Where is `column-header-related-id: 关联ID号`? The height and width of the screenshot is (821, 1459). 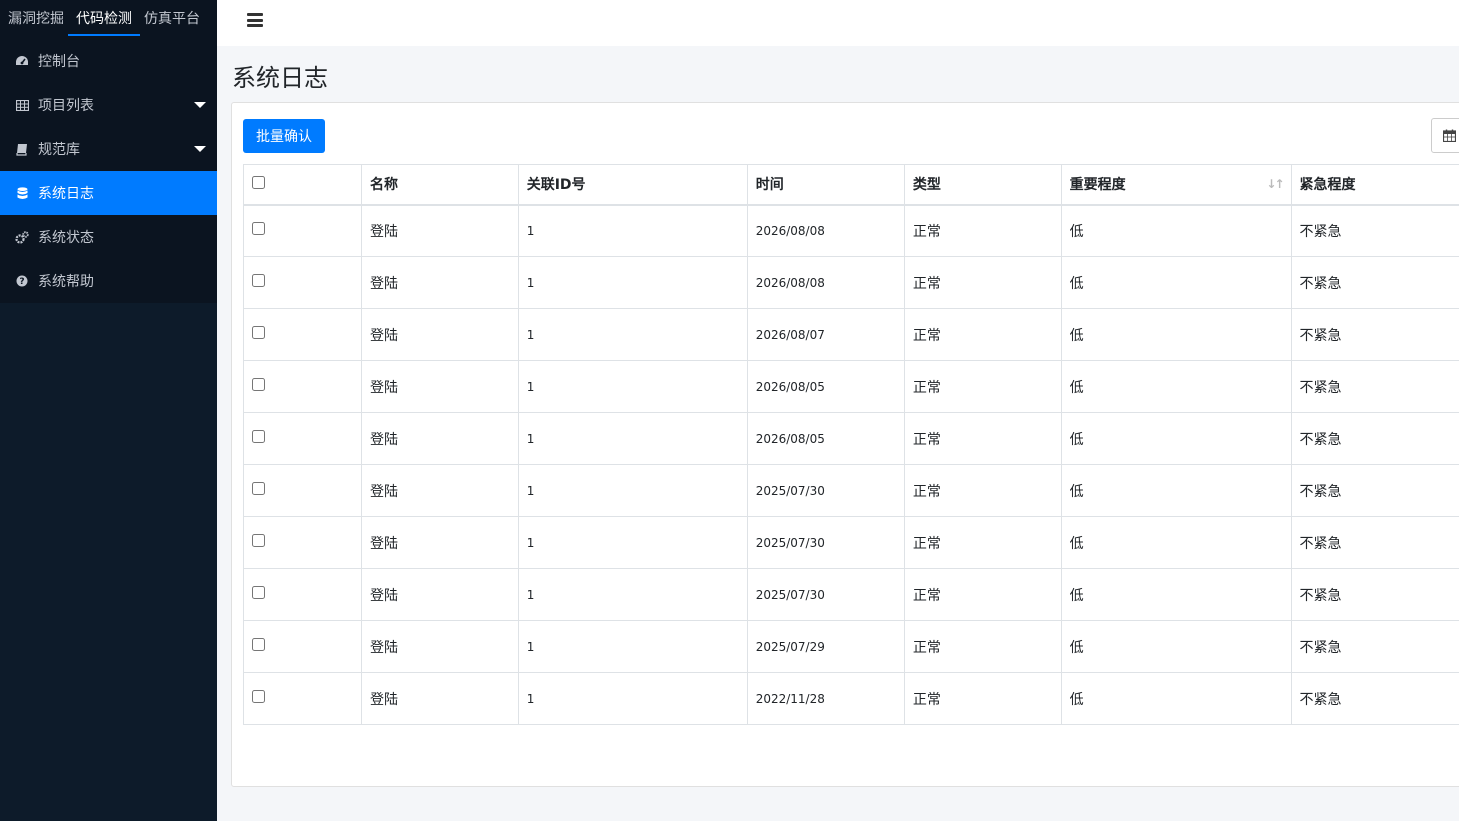
column-header-related-id: 关联ID号 is located at coordinates (632, 185).